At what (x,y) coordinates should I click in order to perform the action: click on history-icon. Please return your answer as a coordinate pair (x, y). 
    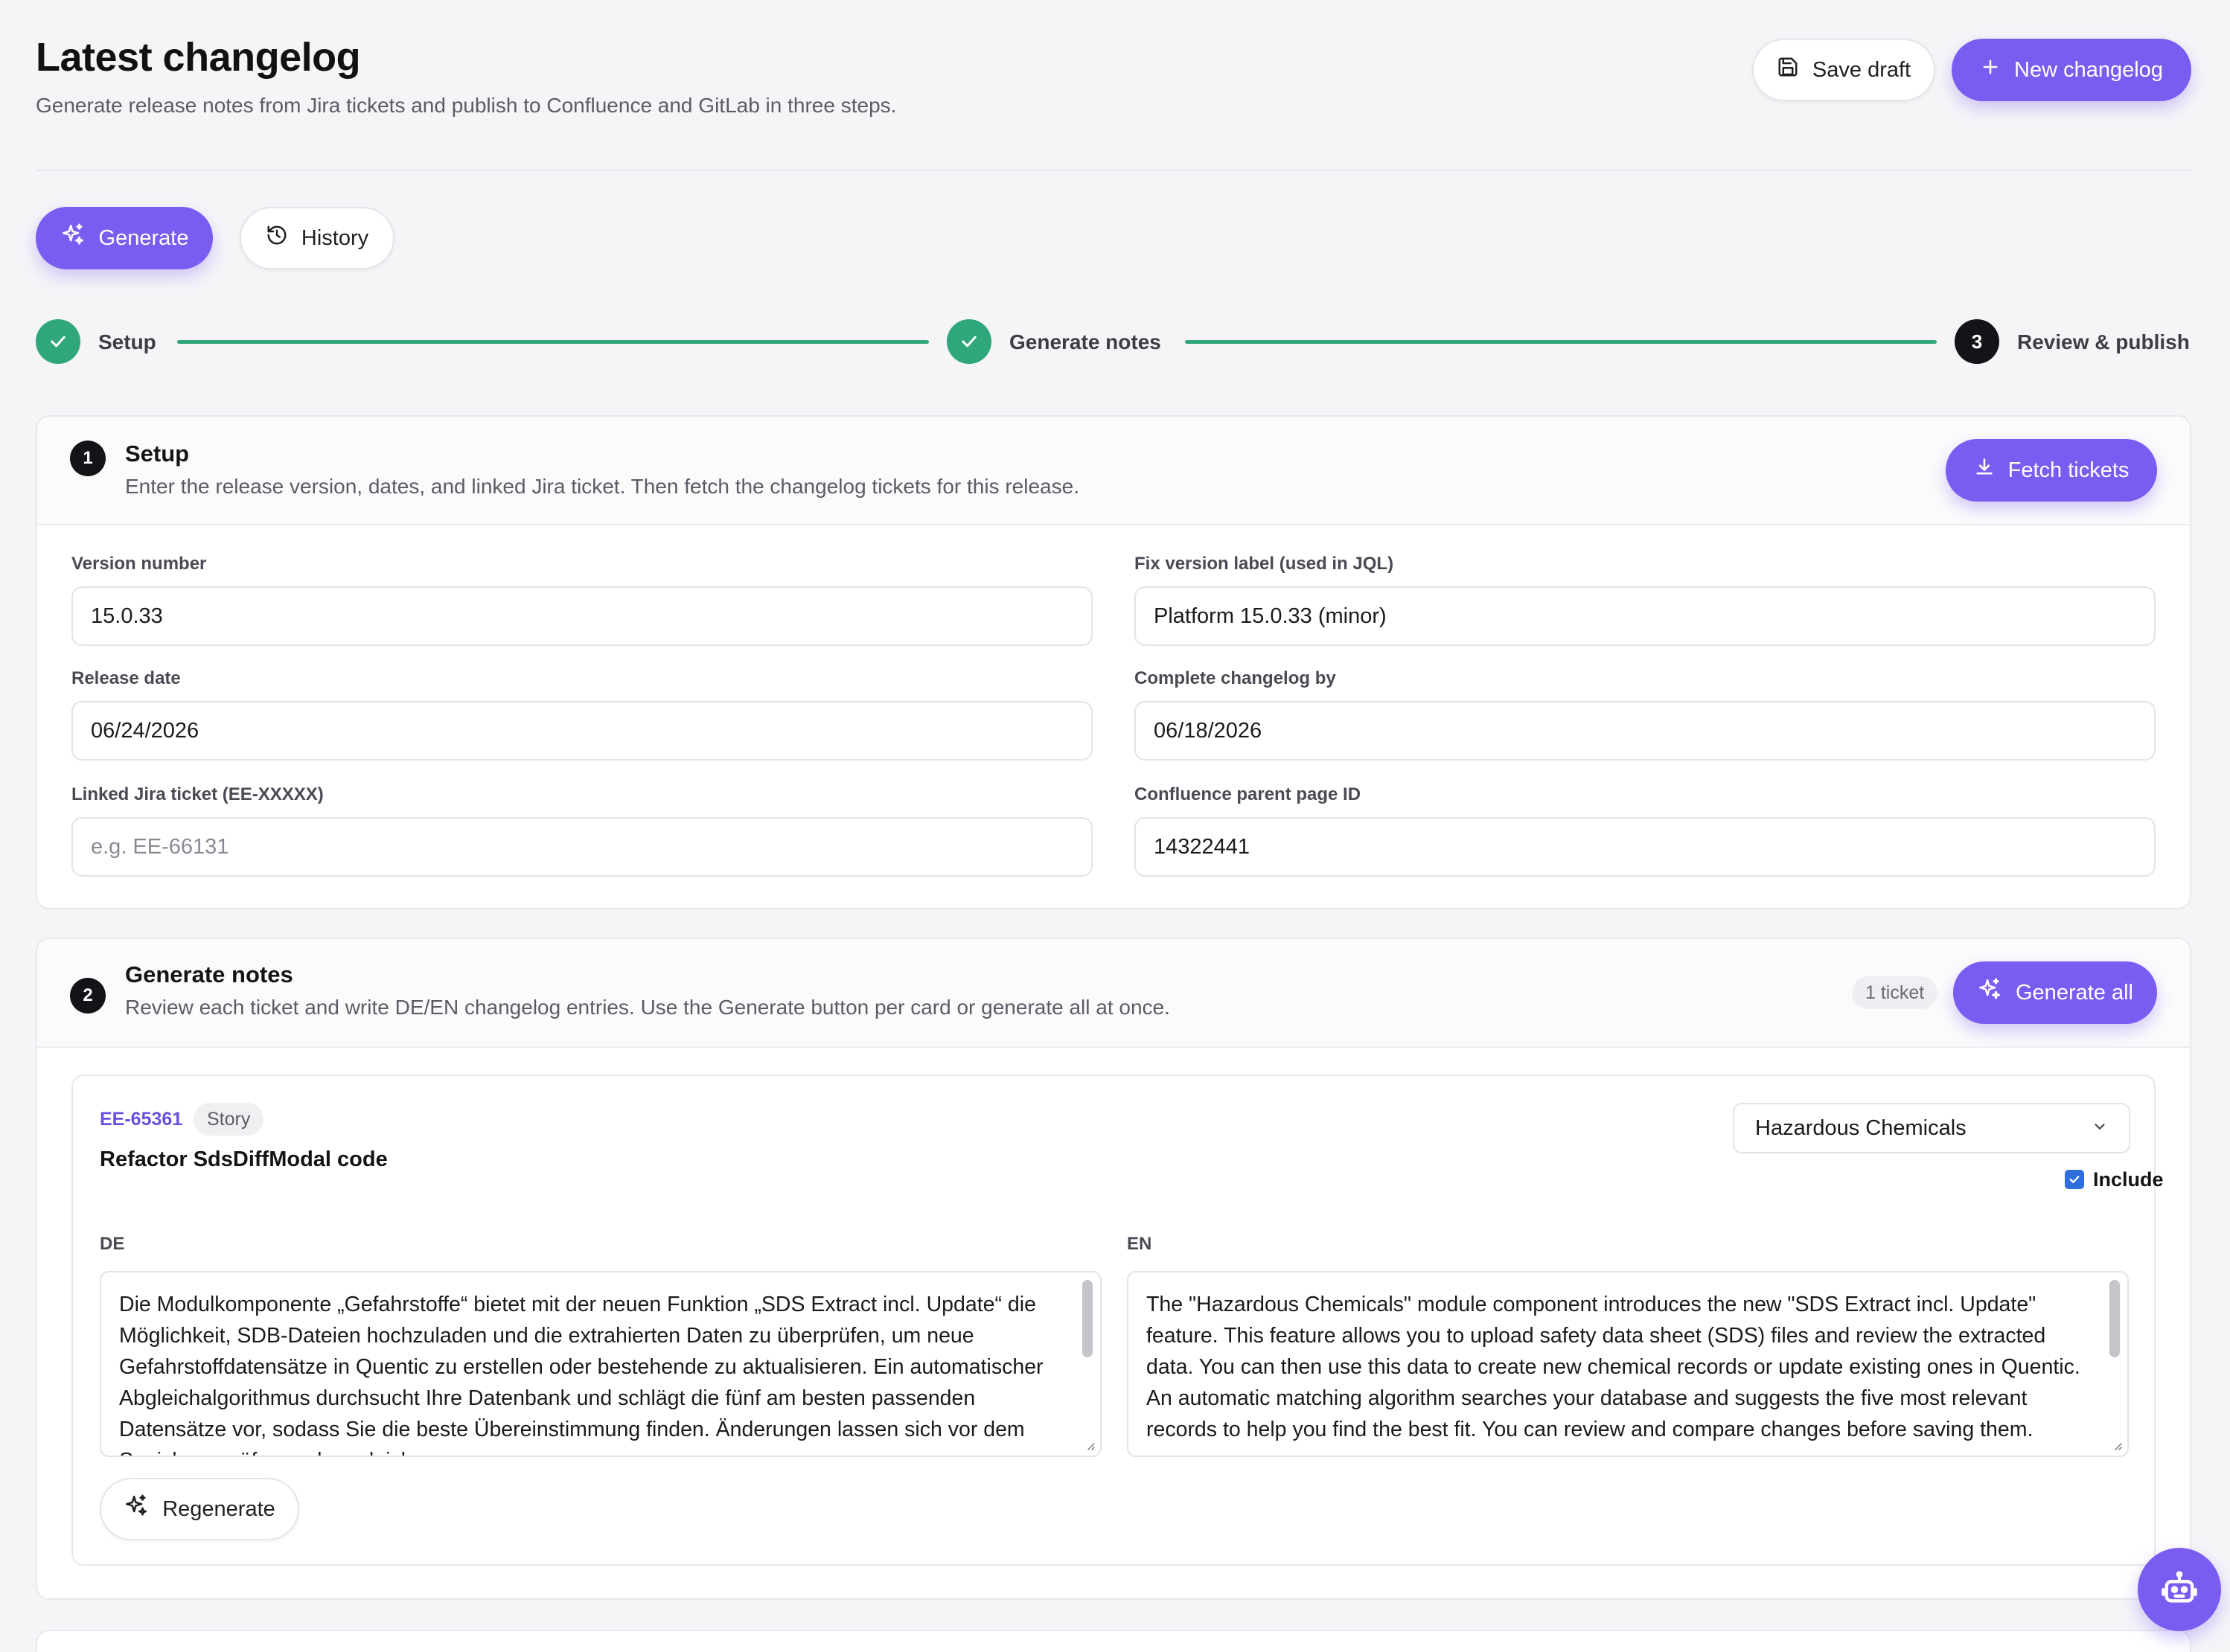
    Looking at the image, I should click on (277, 238).